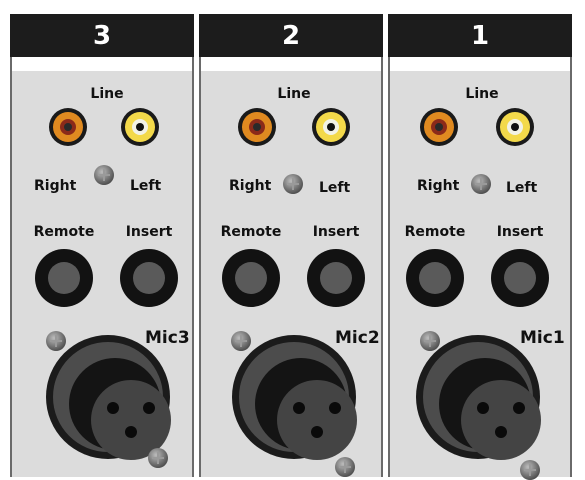 Image resolution: width=585 pixels, height=480 pixels. I want to click on mic-label: Mic3, so click(167, 338).